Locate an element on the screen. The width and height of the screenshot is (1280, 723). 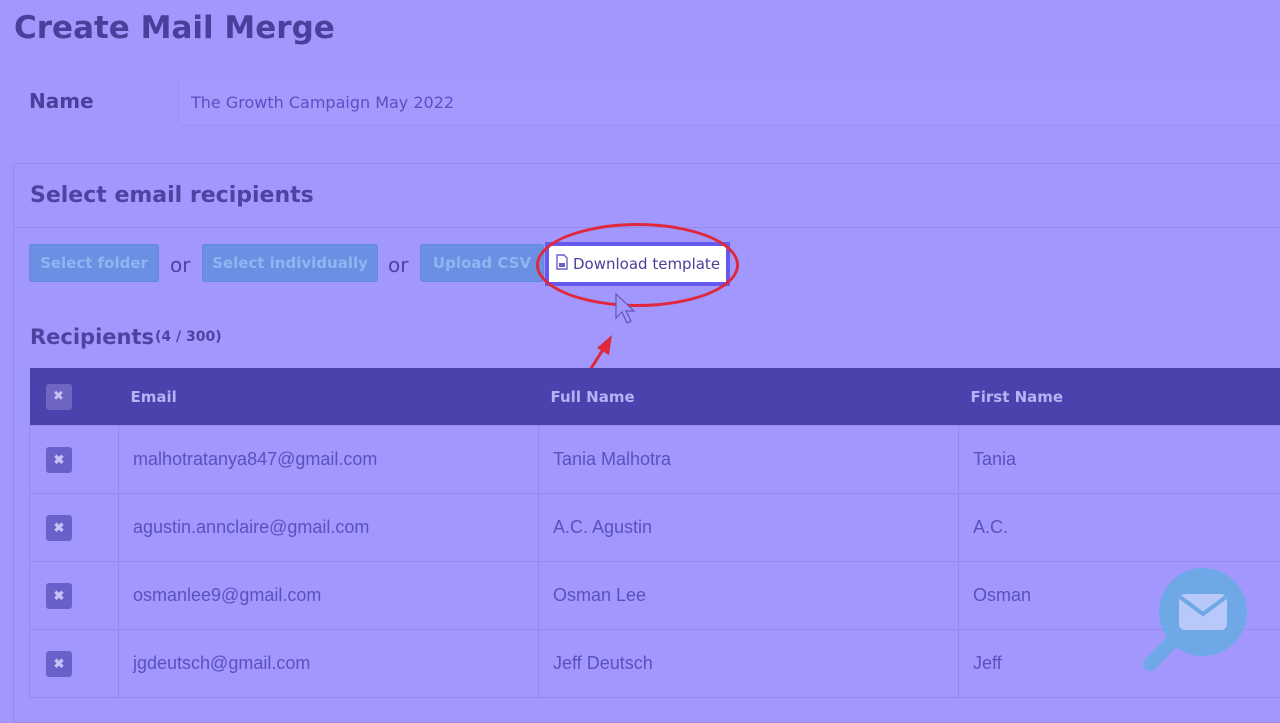
name-label: Name is located at coordinates (61, 101).